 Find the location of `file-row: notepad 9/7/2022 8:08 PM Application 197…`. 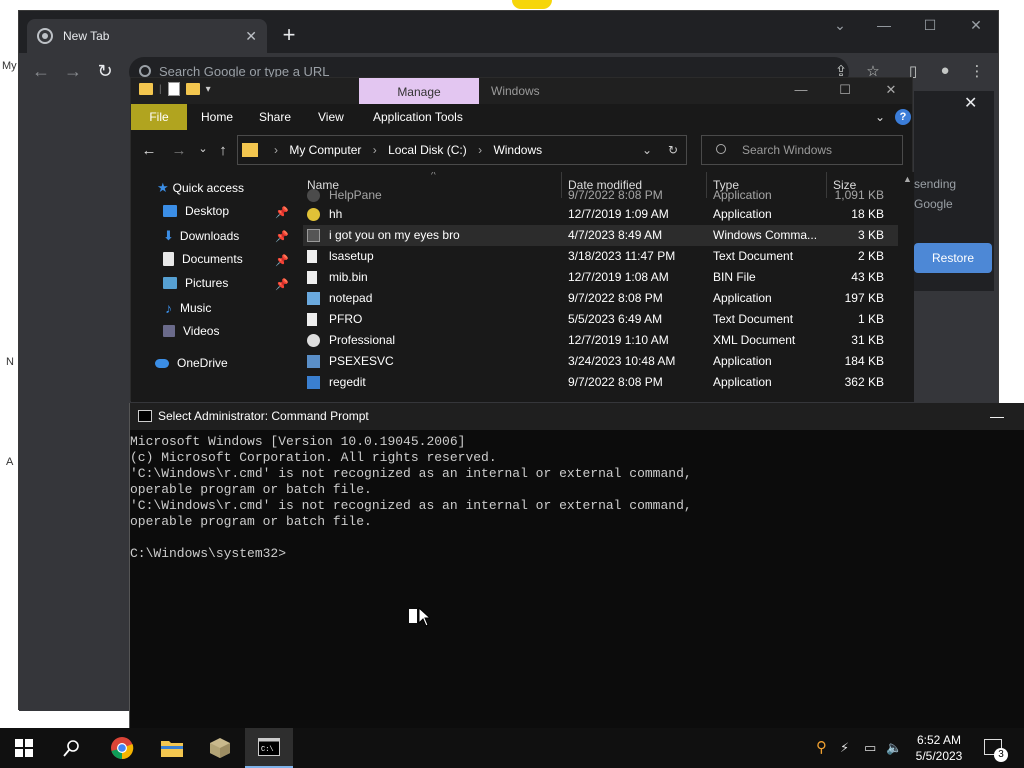

file-row: notepad 9/7/2022 8:08 PM Application 197… is located at coordinates (600, 298).